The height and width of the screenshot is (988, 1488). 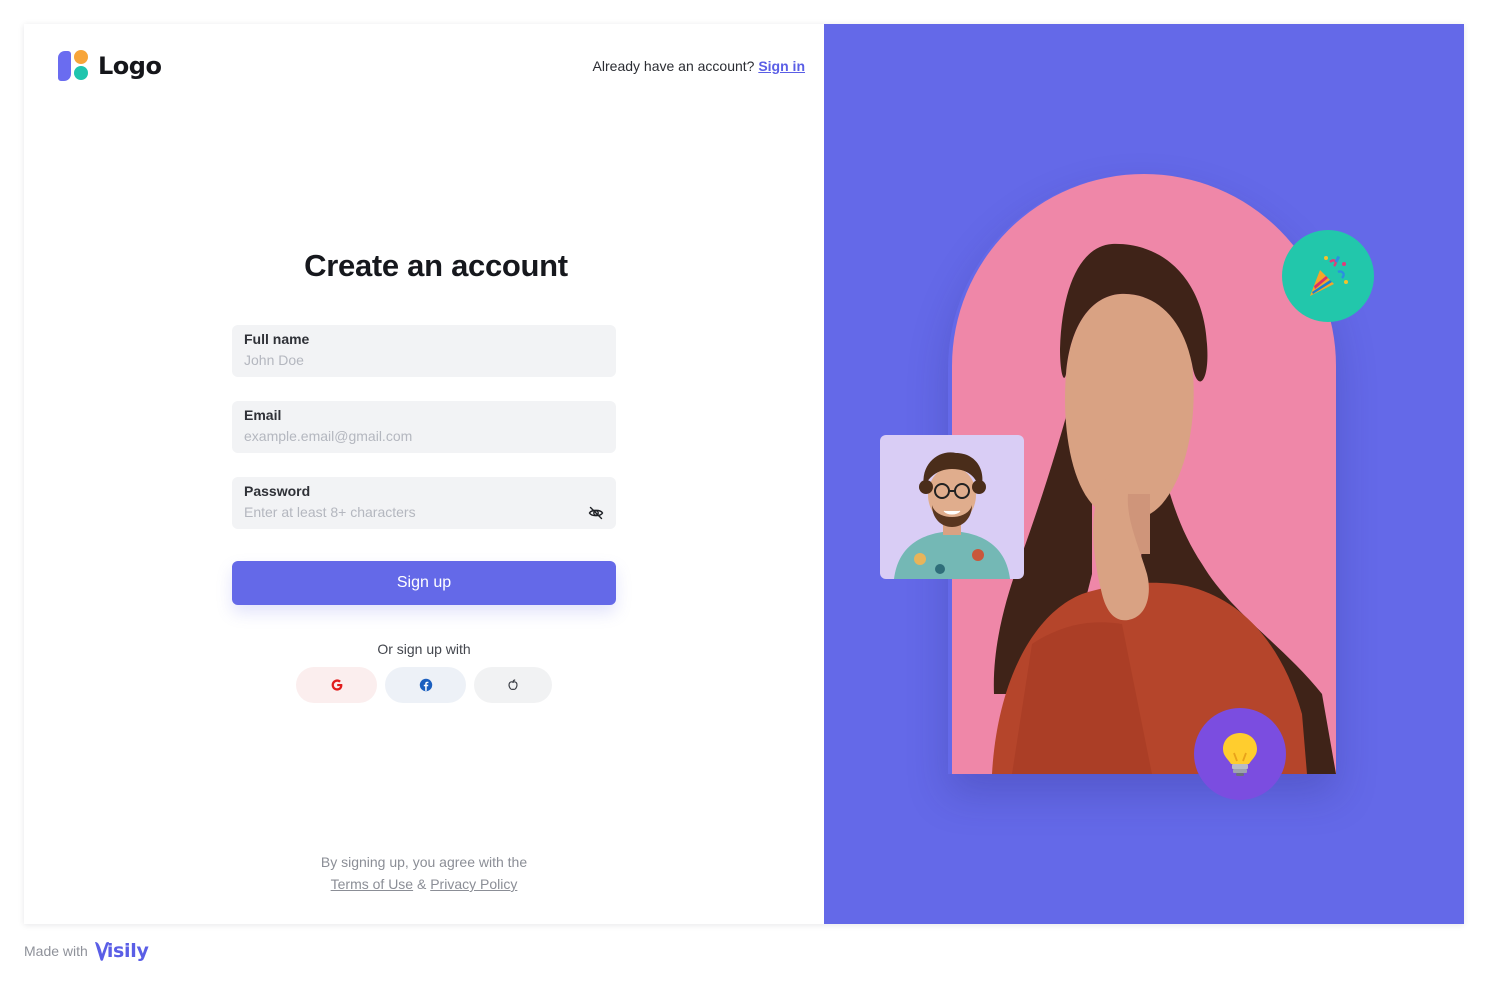 I want to click on made-with-footer: Made with isily, so click(x=86, y=951).